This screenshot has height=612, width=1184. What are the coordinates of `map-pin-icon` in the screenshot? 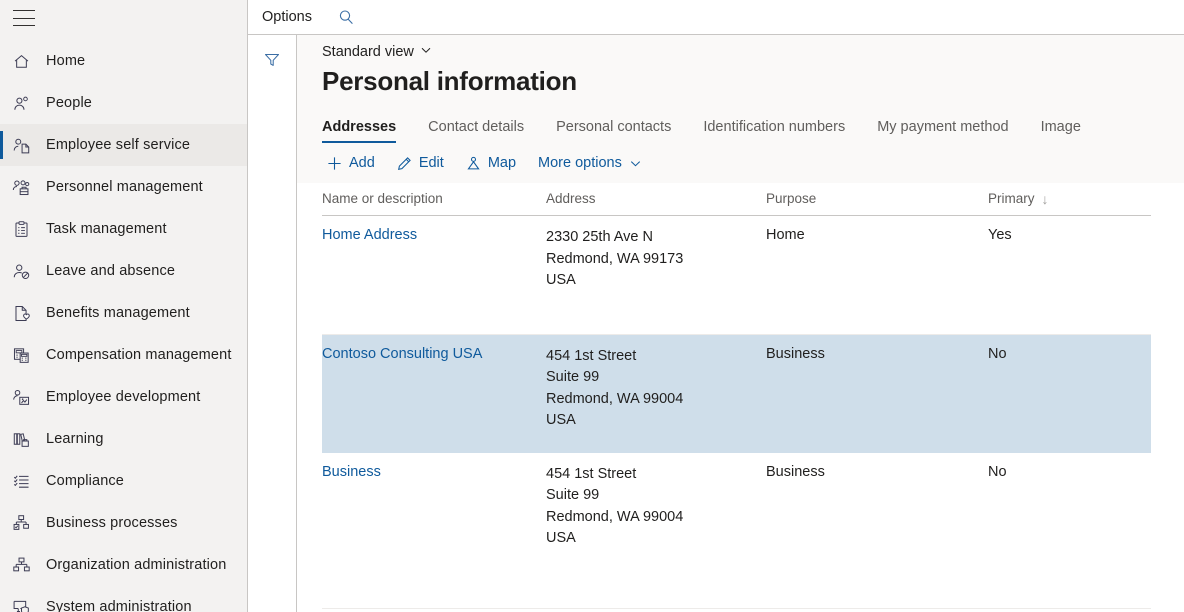 It's located at (473, 163).